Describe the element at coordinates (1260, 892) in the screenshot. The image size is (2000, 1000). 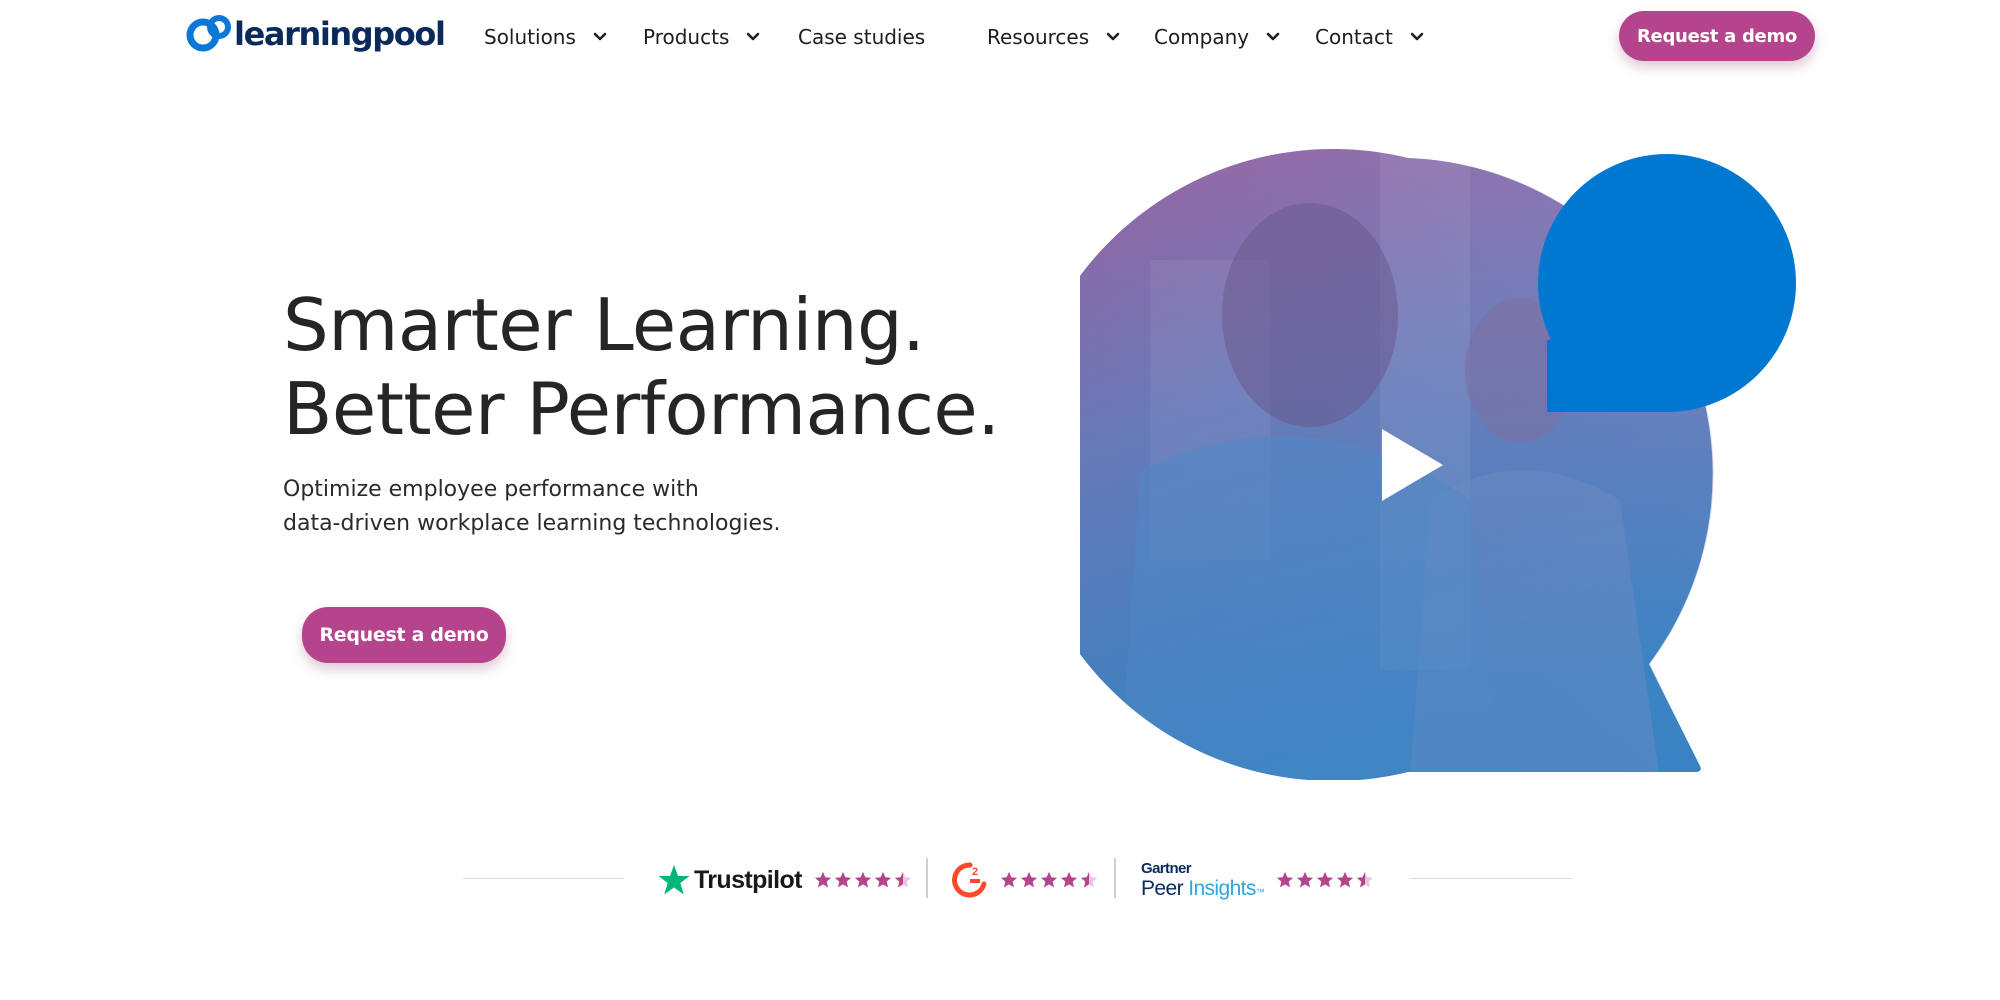
I see `peer-insights-trademark: ™` at that location.